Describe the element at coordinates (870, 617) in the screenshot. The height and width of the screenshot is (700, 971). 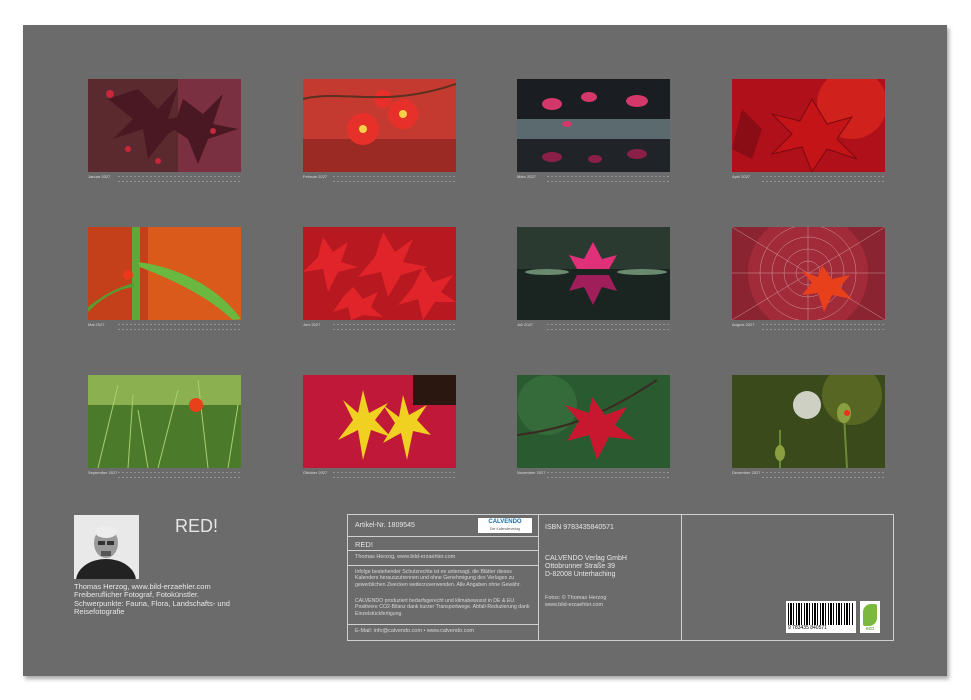
I see `eco-leaf-icon: eco` at that location.